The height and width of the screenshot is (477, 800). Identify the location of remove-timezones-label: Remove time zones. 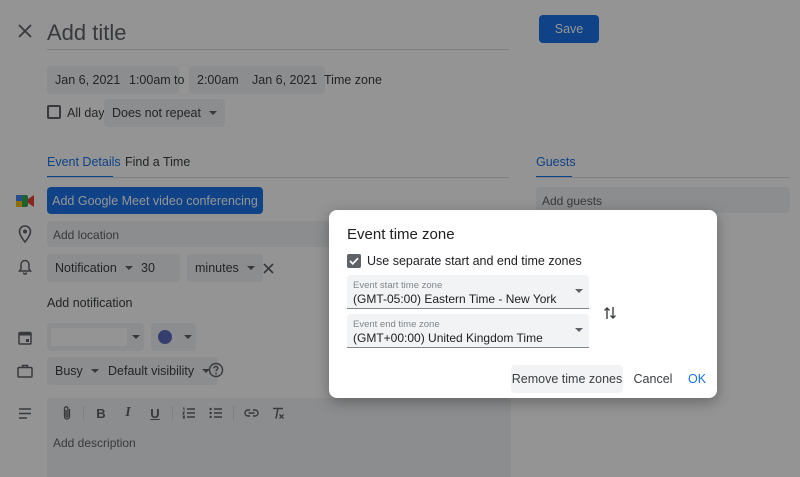
(567, 379).